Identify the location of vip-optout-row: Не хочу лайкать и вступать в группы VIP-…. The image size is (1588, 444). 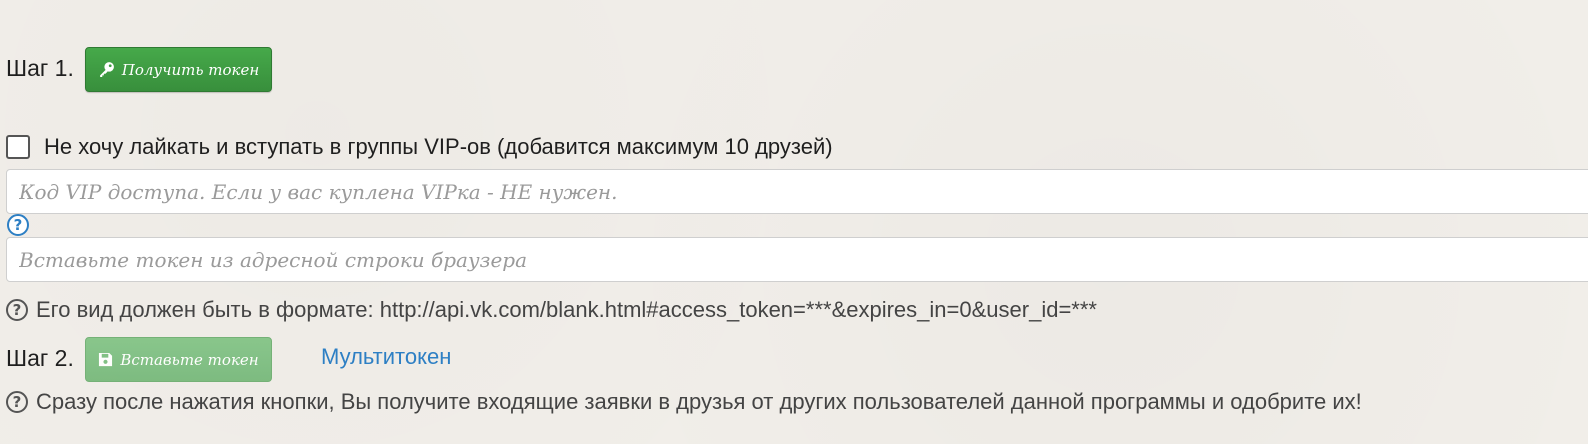
(419, 147).